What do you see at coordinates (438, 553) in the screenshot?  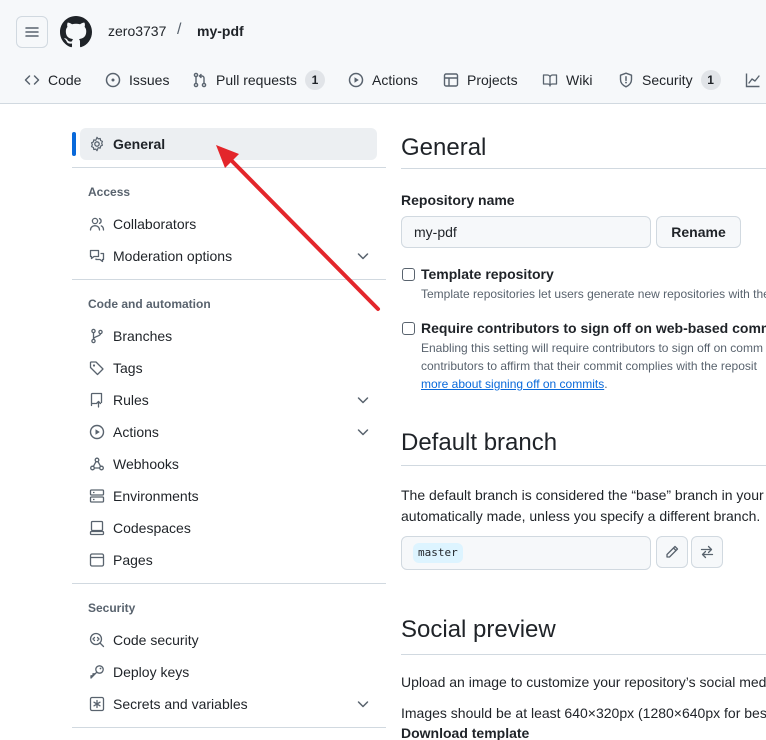 I see `branch-name-tag: master` at bounding box center [438, 553].